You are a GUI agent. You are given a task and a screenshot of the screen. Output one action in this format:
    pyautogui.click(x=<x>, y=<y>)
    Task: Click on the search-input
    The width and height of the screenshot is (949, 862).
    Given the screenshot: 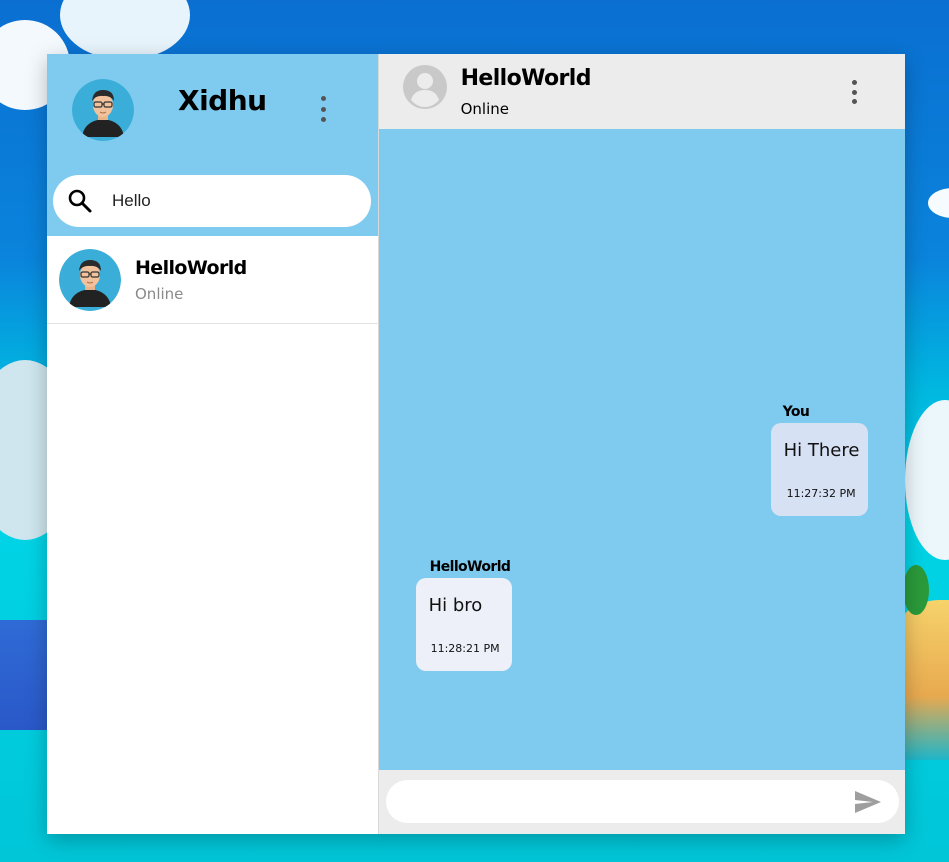 What is the action you would take?
    pyautogui.click(x=222, y=201)
    